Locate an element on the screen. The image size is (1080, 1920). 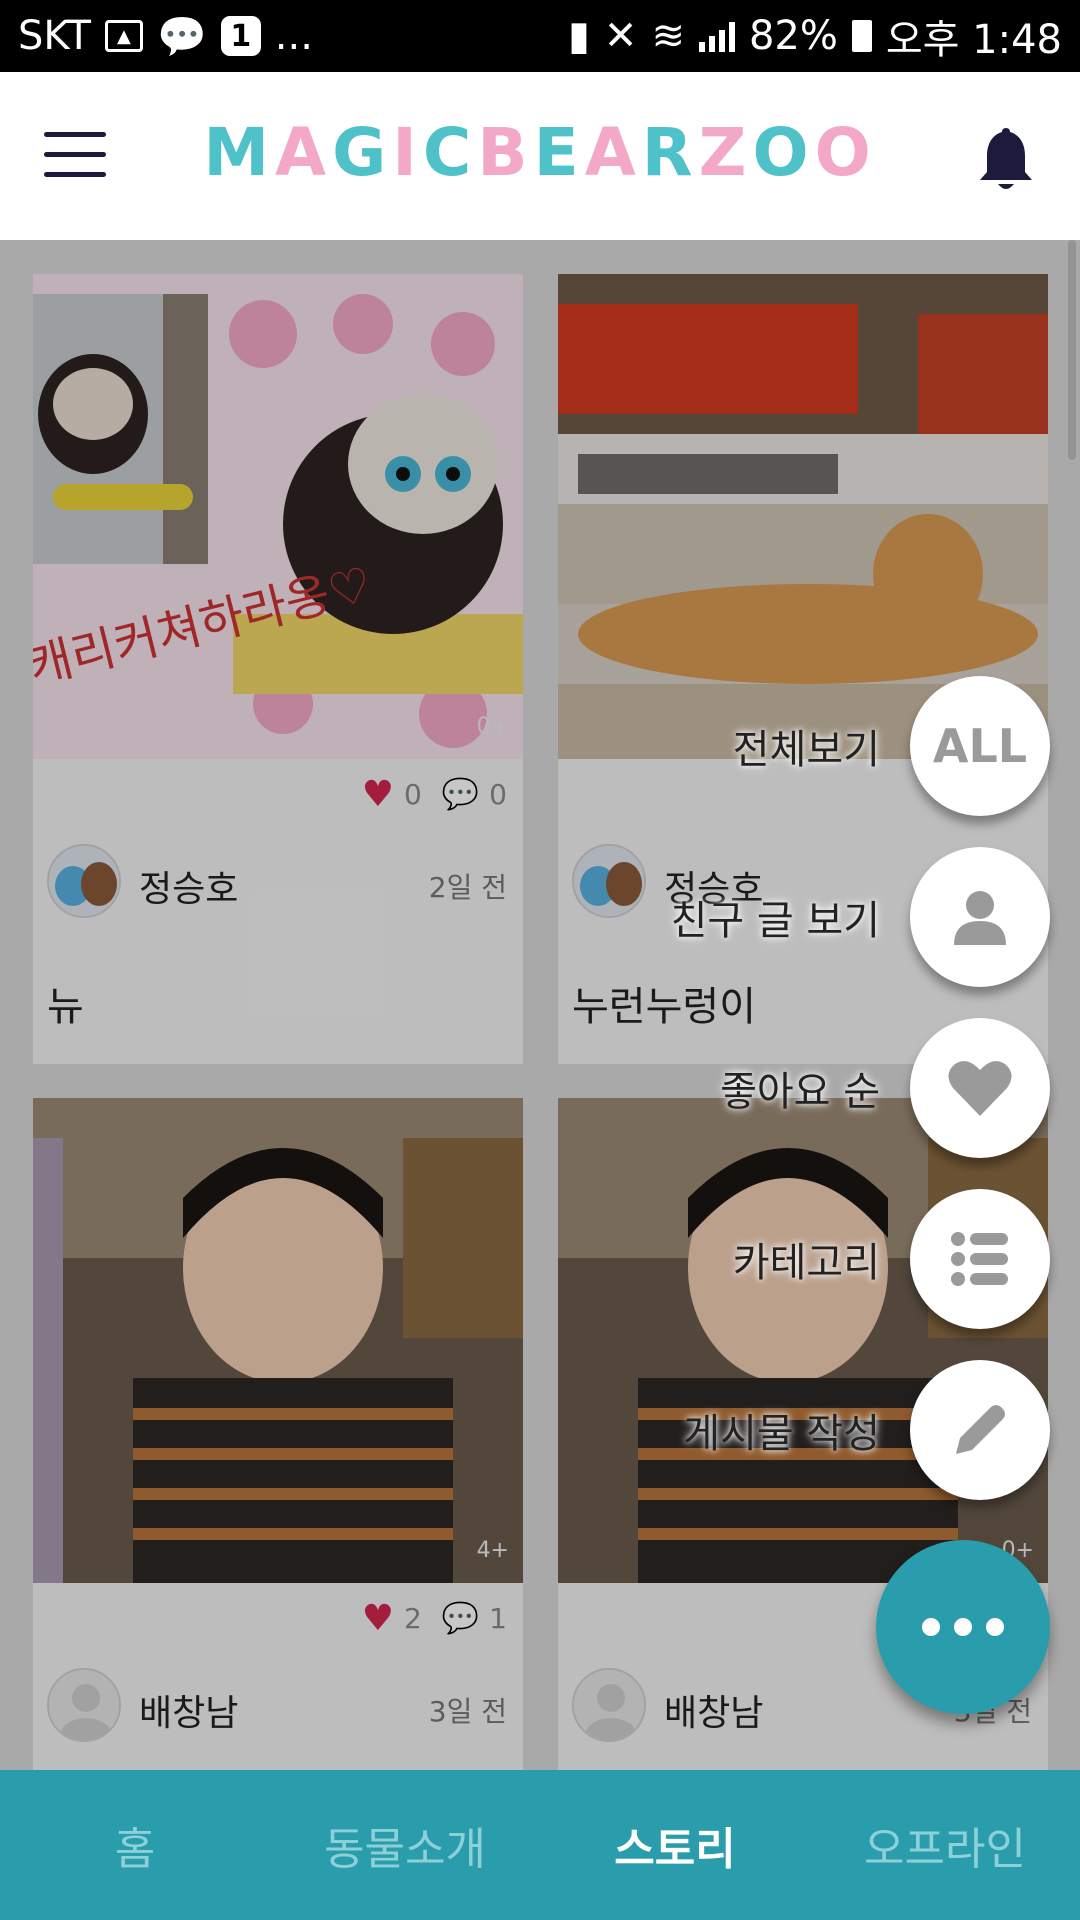
fab-item-friends: 친구 글 보기 is located at coordinates (860, 917).